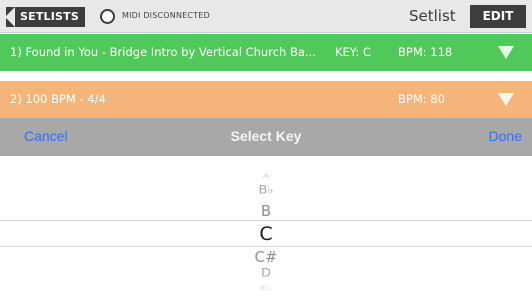 The height and width of the screenshot is (300, 532). What do you see at coordinates (107, 16) in the screenshot?
I see `midi-status-icon` at bounding box center [107, 16].